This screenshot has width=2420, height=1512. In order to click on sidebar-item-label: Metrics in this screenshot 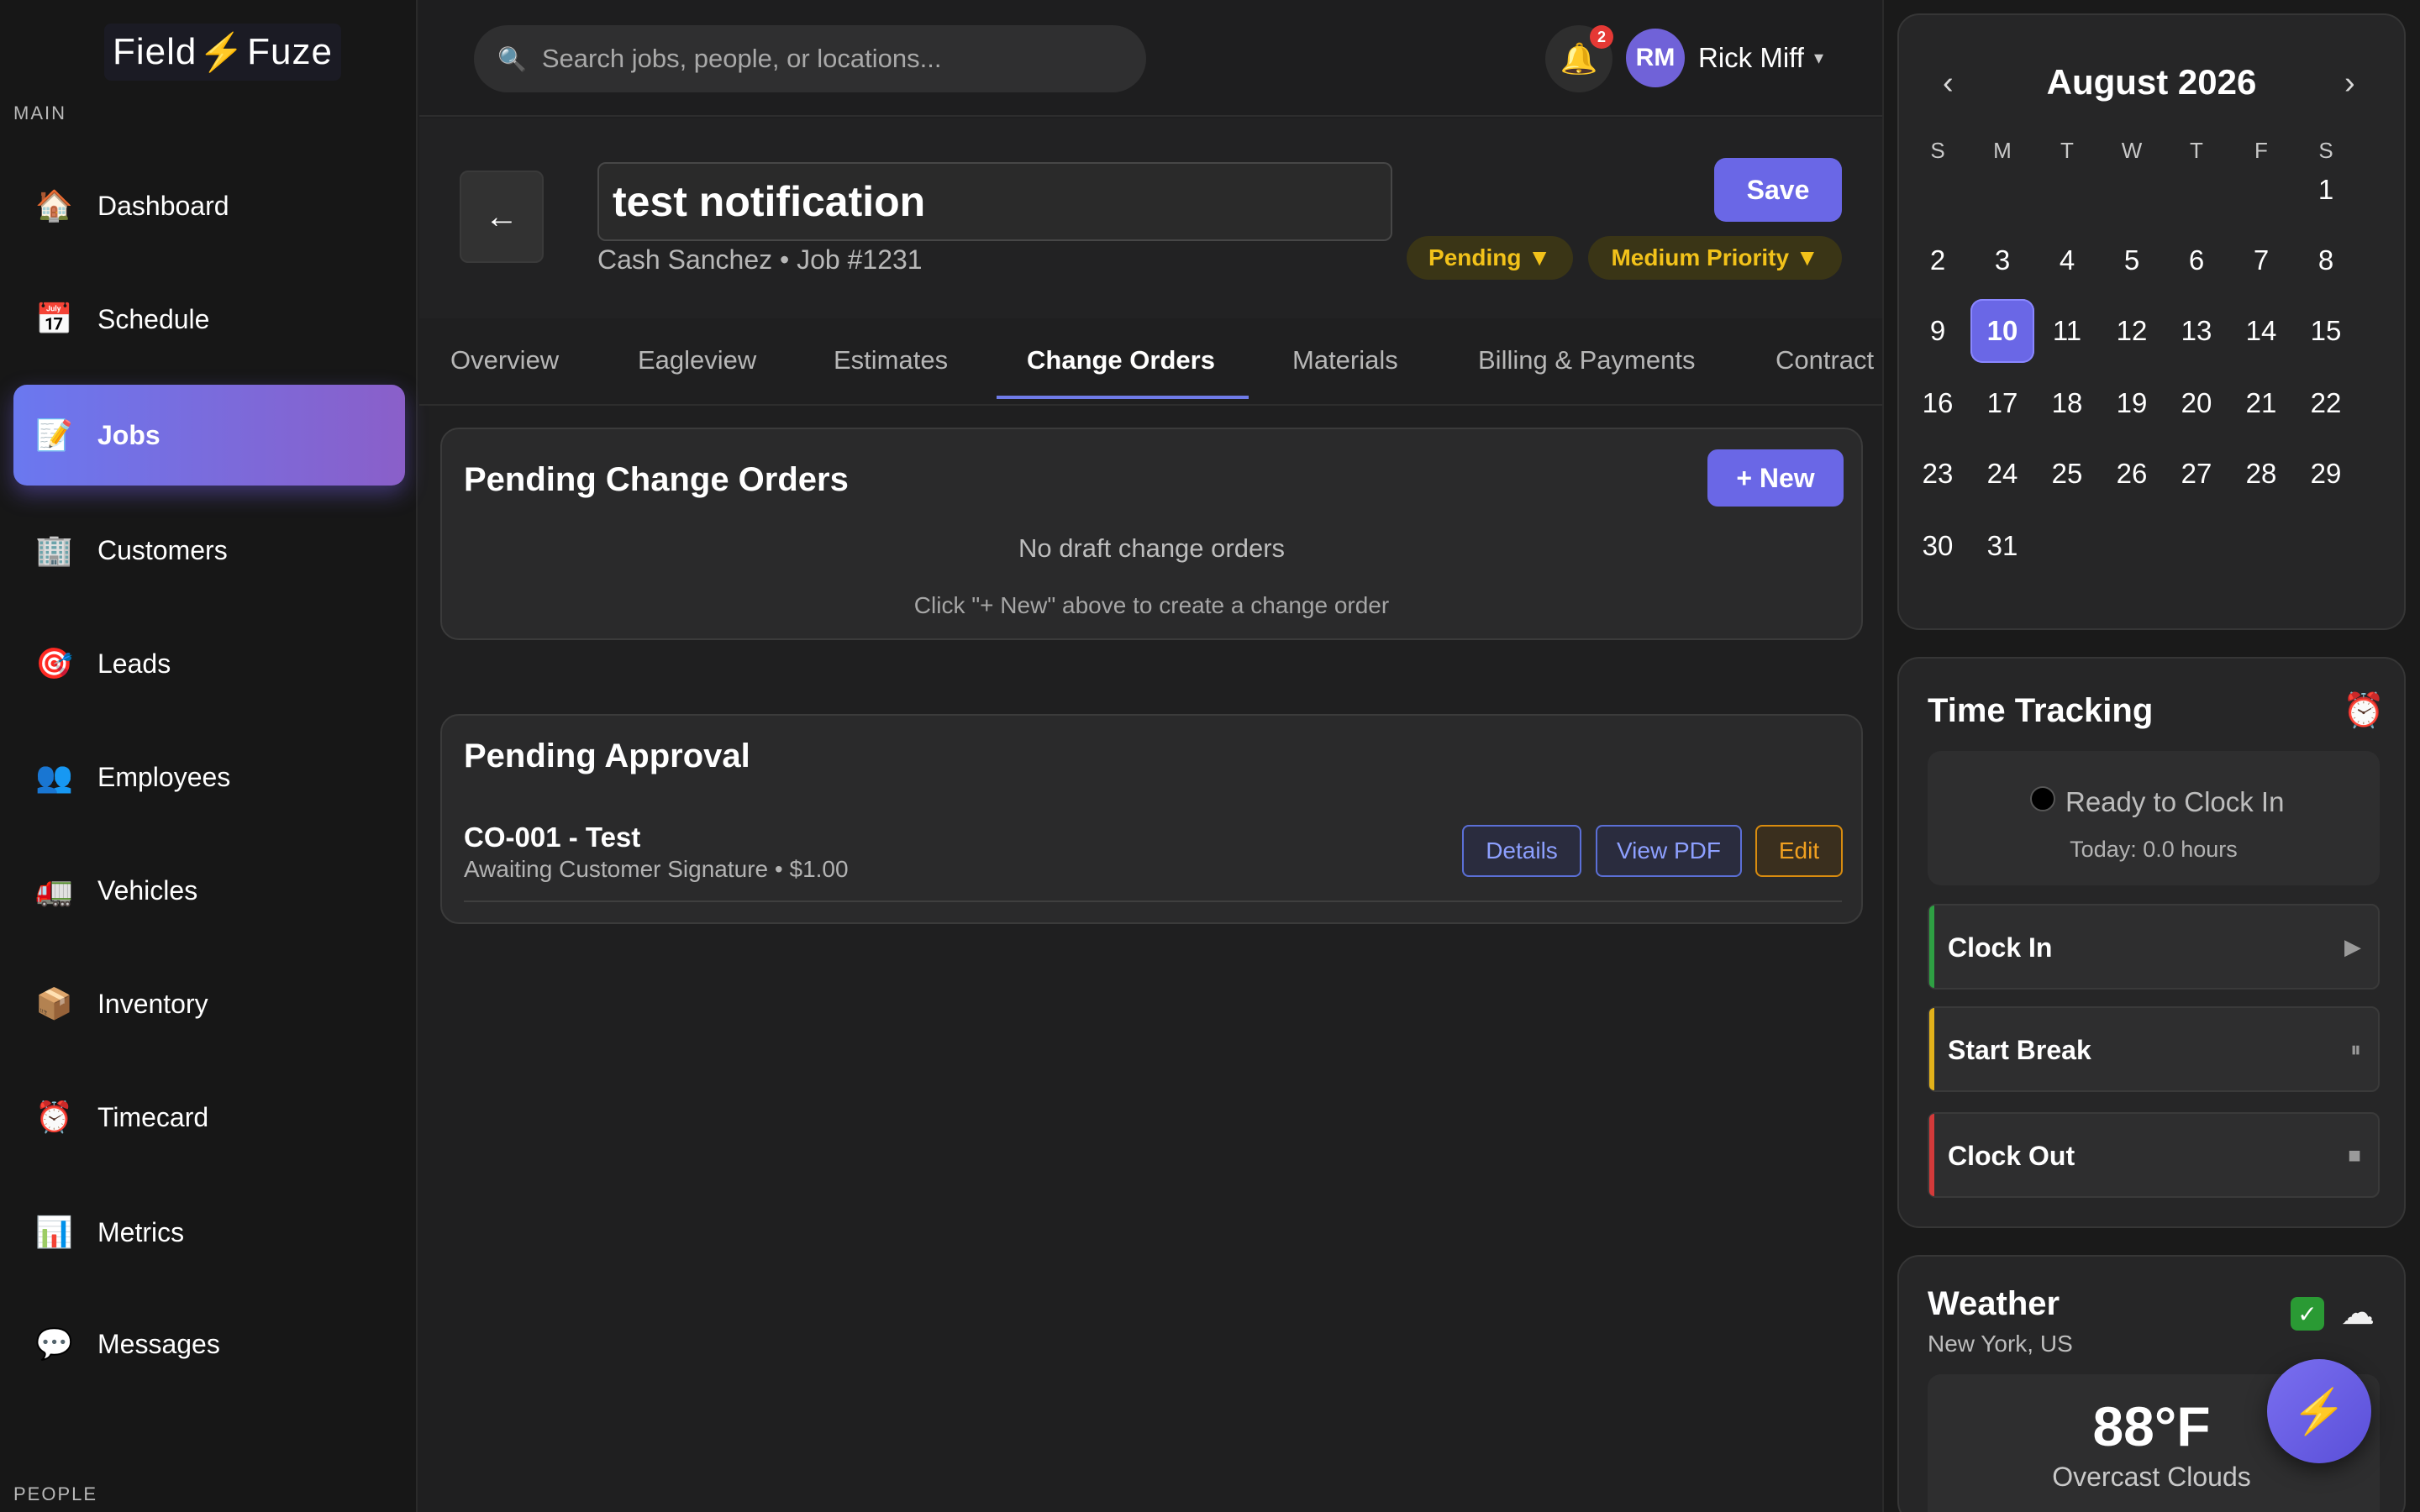, I will do `click(141, 1231)`.